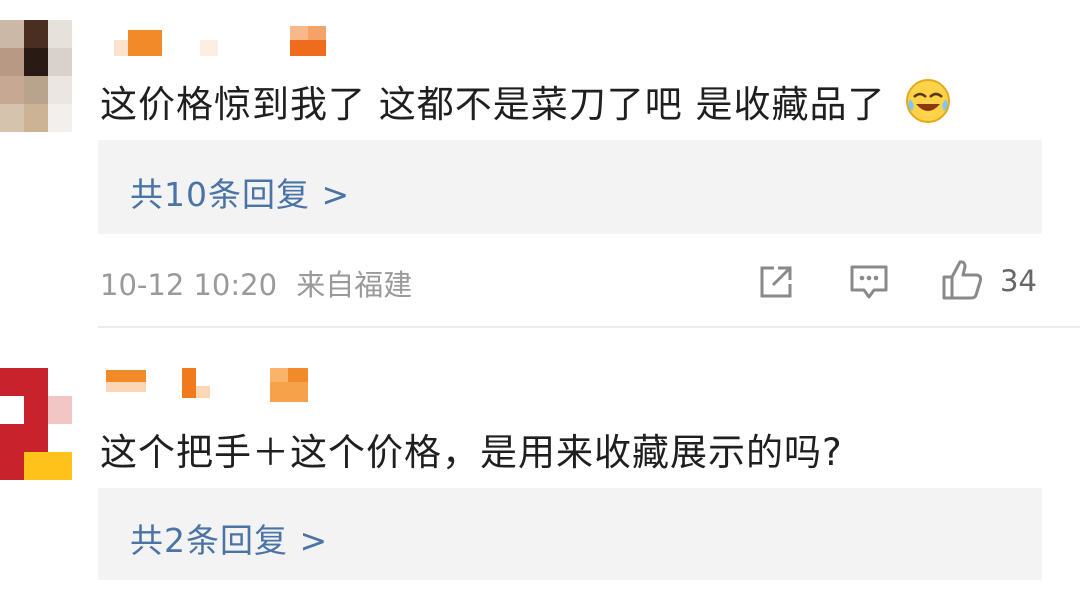  I want to click on comment-text: 这个把手＋这个价格，是用来收藏展示的吗?, so click(471, 452).